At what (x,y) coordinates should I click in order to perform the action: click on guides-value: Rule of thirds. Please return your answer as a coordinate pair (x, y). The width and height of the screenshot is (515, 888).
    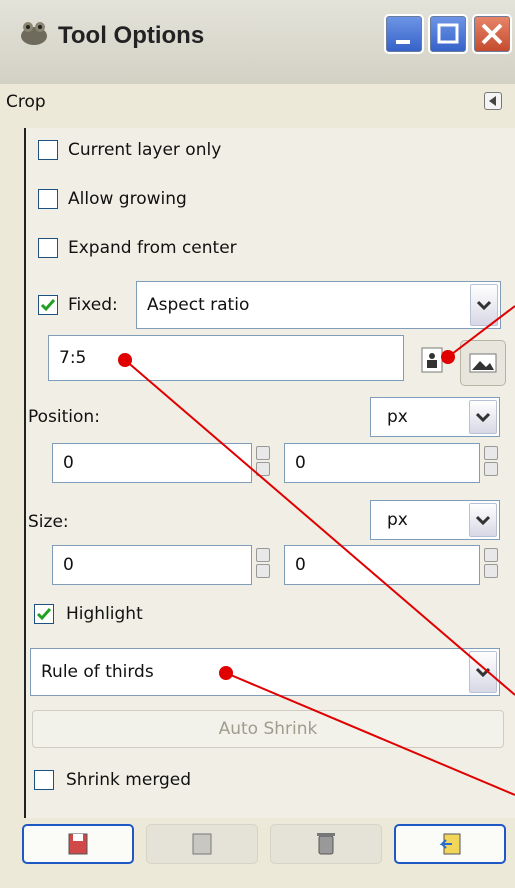
    Looking at the image, I should click on (97, 672).